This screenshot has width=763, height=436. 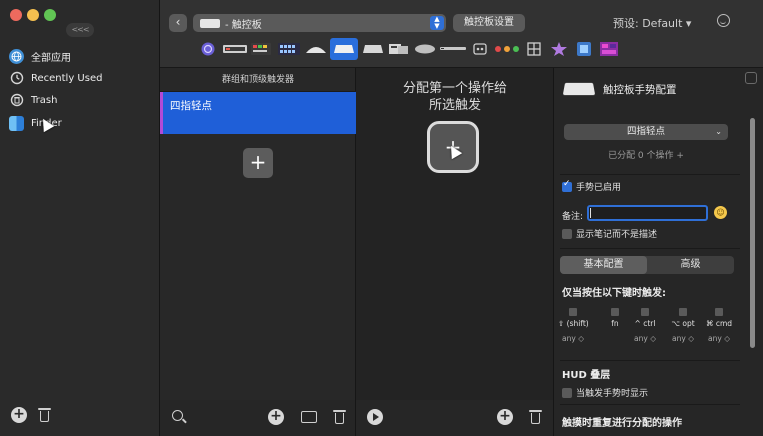 What do you see at coordinates (645, 323) in the screenshot?
I see `modifier-label: ^ ctrl` at bounding box center [645, 323].